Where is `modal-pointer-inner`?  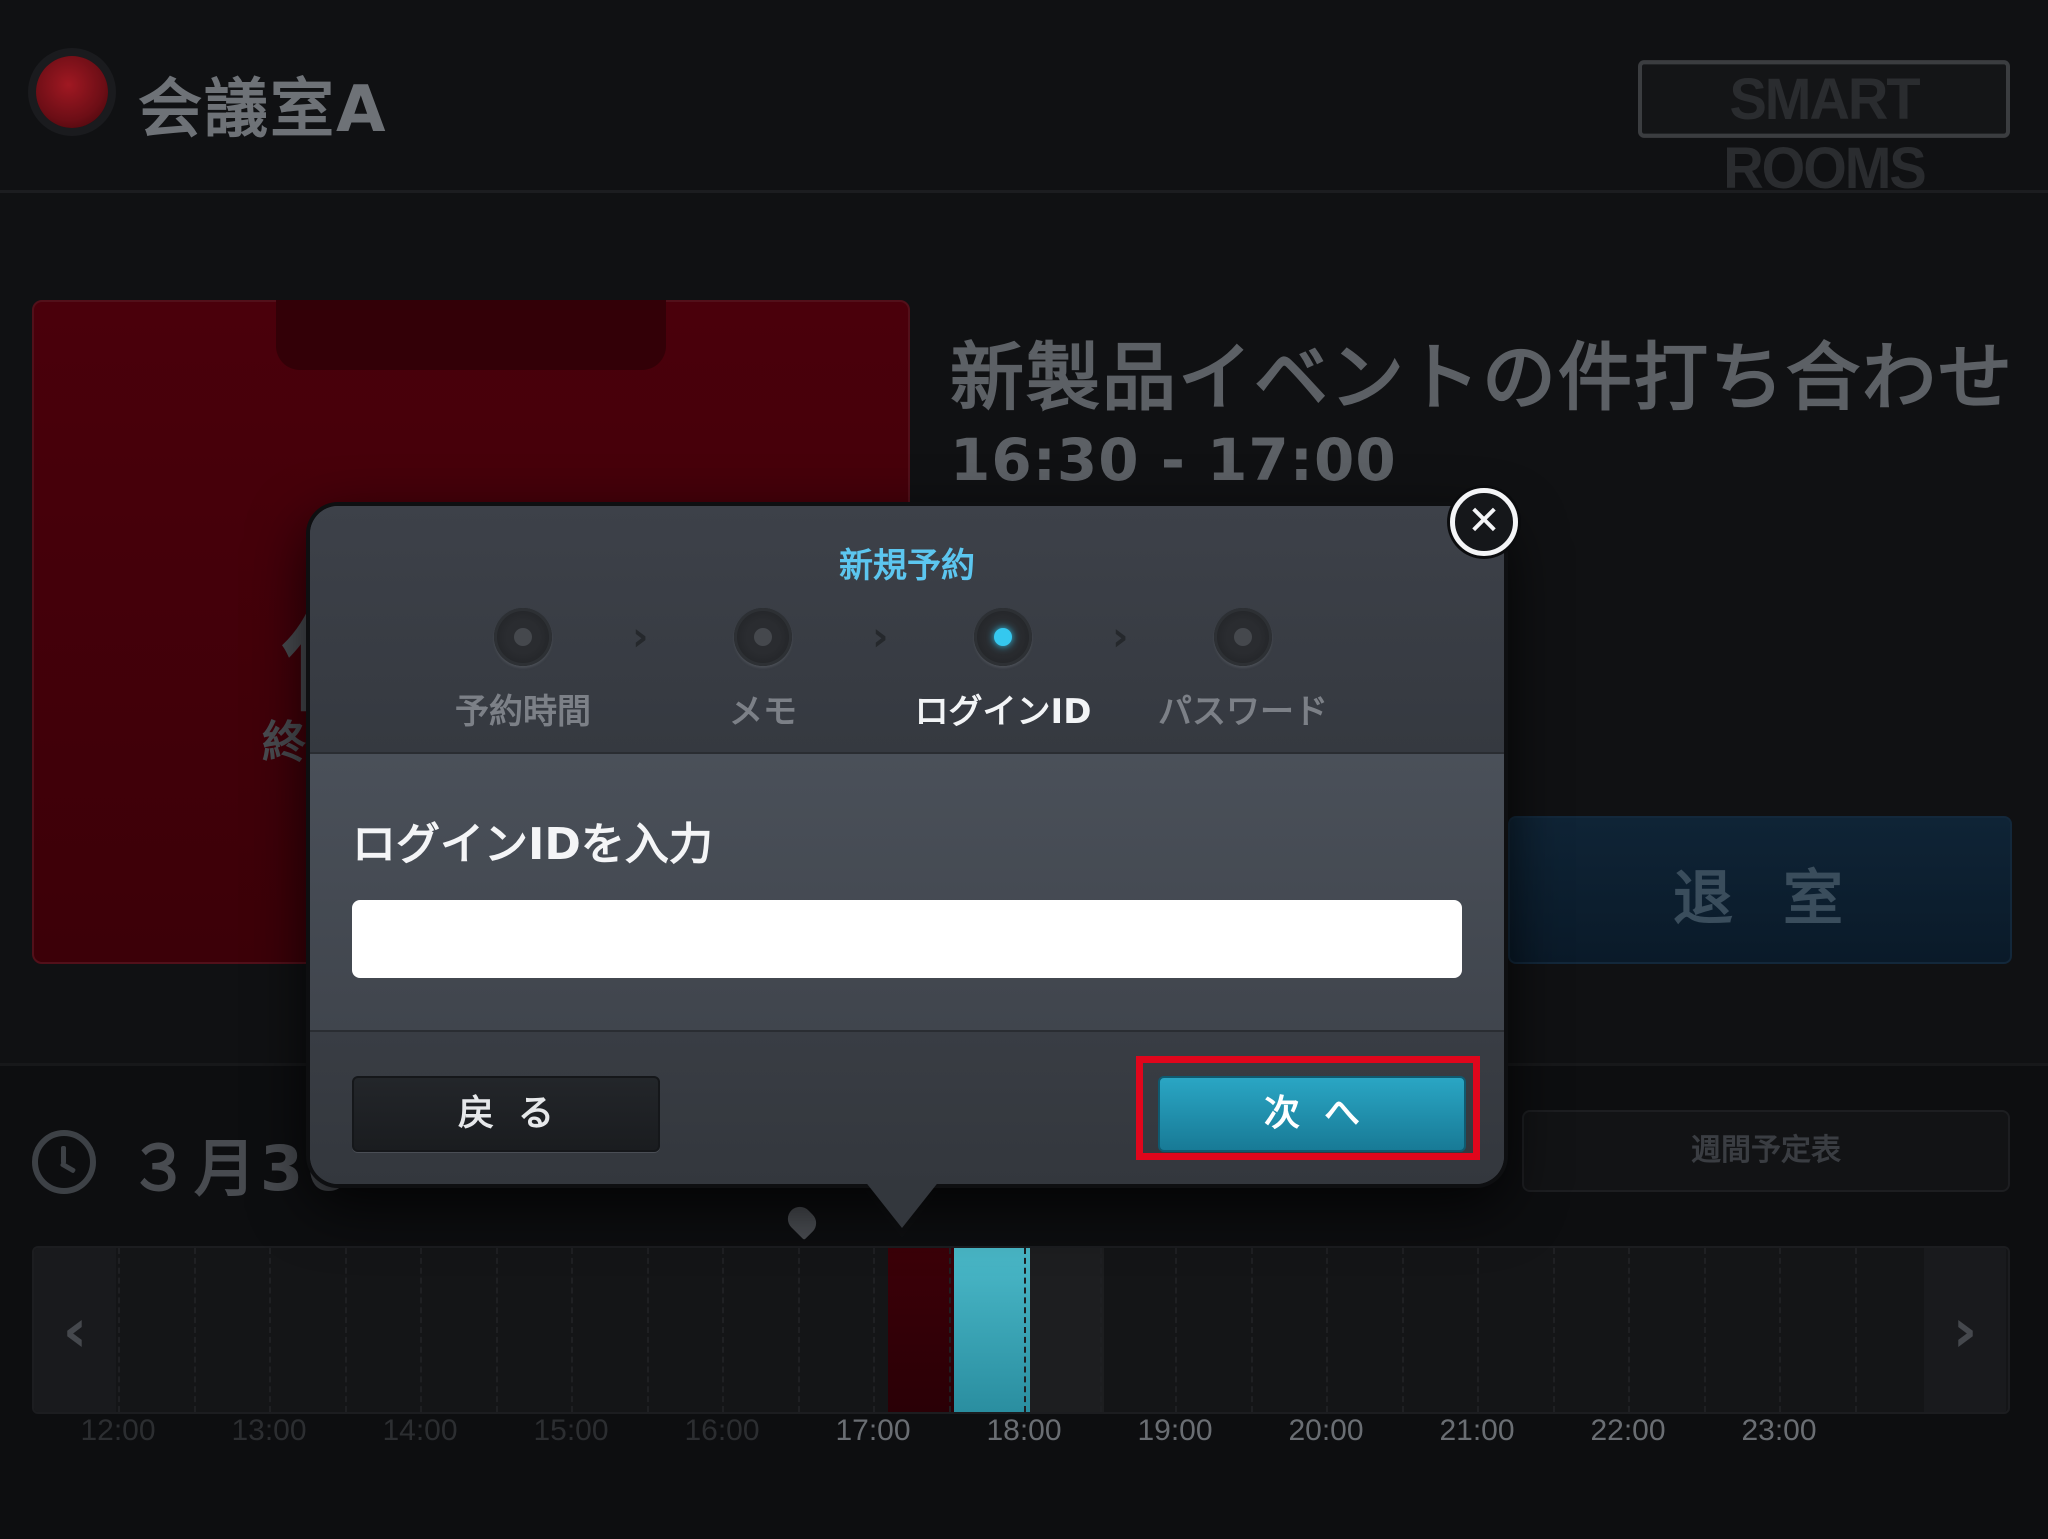 modal-pointer-inner is located at coordinates (902, 1204).